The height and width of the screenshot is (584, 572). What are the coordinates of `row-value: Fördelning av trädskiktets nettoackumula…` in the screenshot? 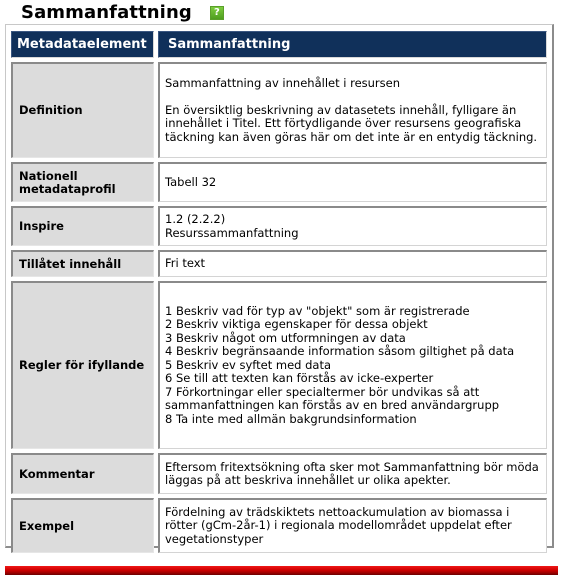 It's located at (352, 525).